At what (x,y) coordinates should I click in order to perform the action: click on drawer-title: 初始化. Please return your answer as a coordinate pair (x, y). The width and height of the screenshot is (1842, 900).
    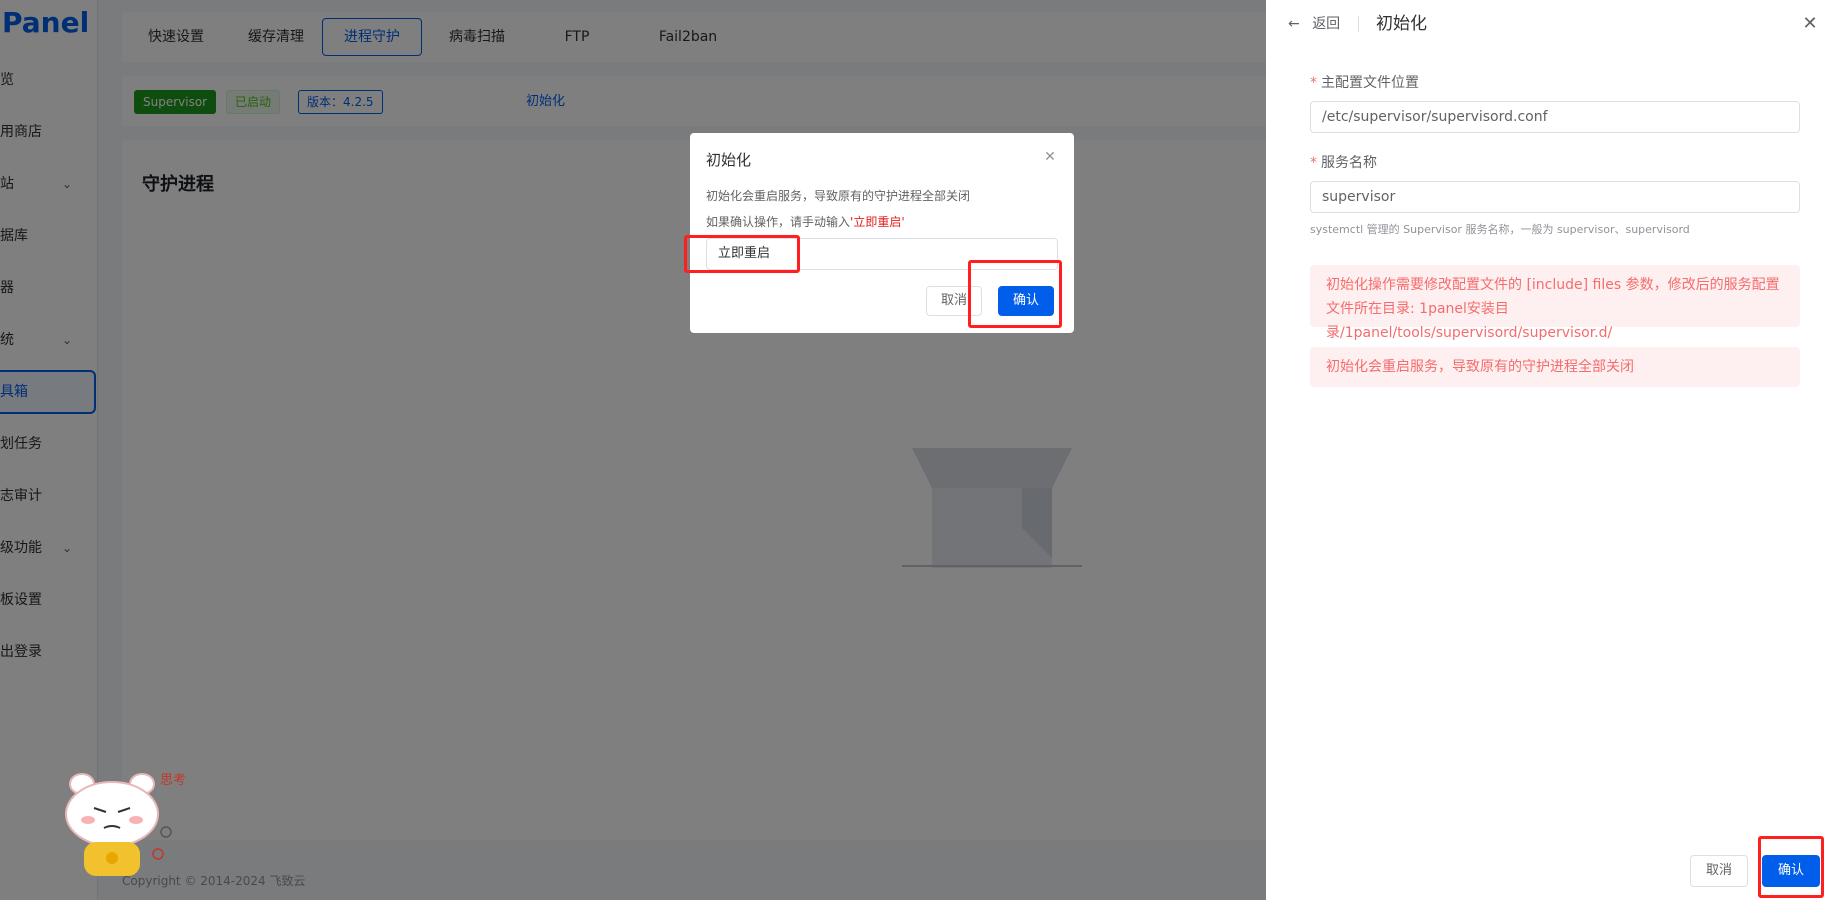
    Looking at the image, I should click on (1401, 24).